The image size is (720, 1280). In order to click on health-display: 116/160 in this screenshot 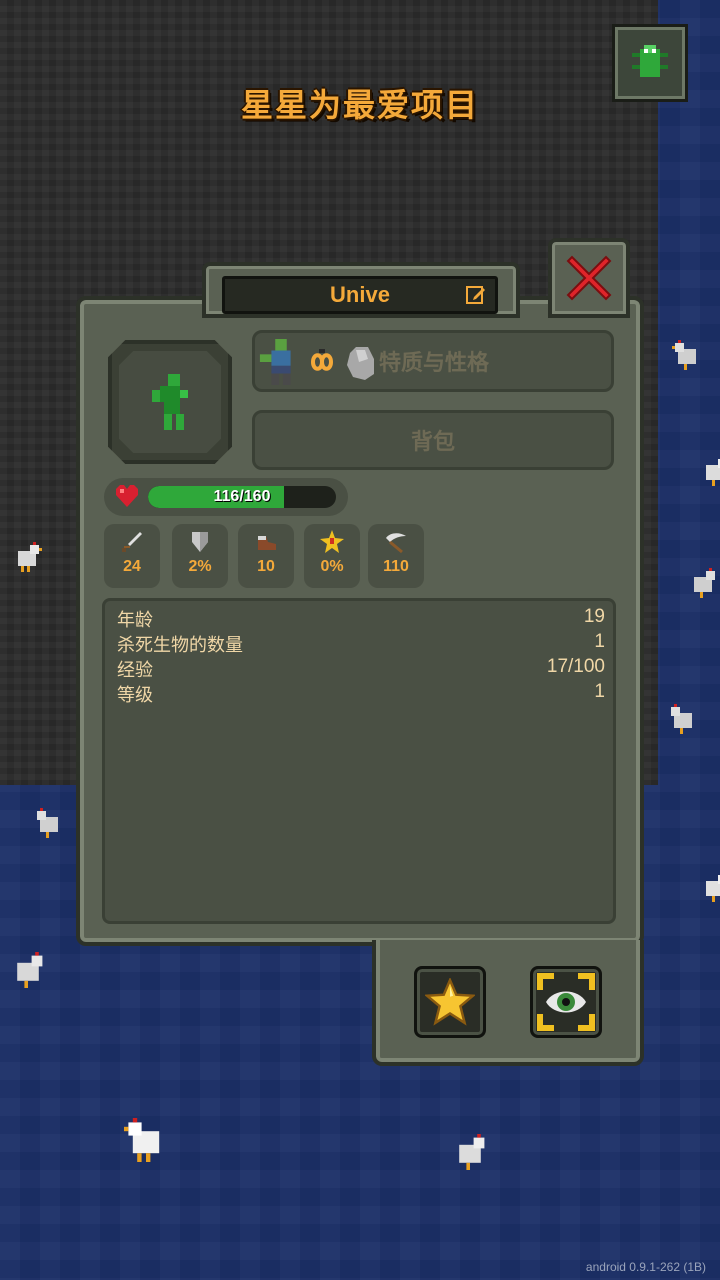, I will do `click(226, 497)`.